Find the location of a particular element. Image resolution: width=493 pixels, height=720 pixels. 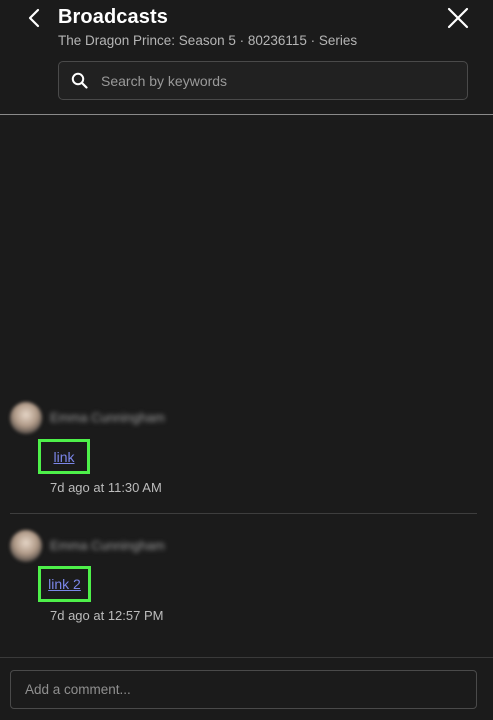

message-timestamp: 7d ago at 12:57 PM is located at coordinates (107, 615).